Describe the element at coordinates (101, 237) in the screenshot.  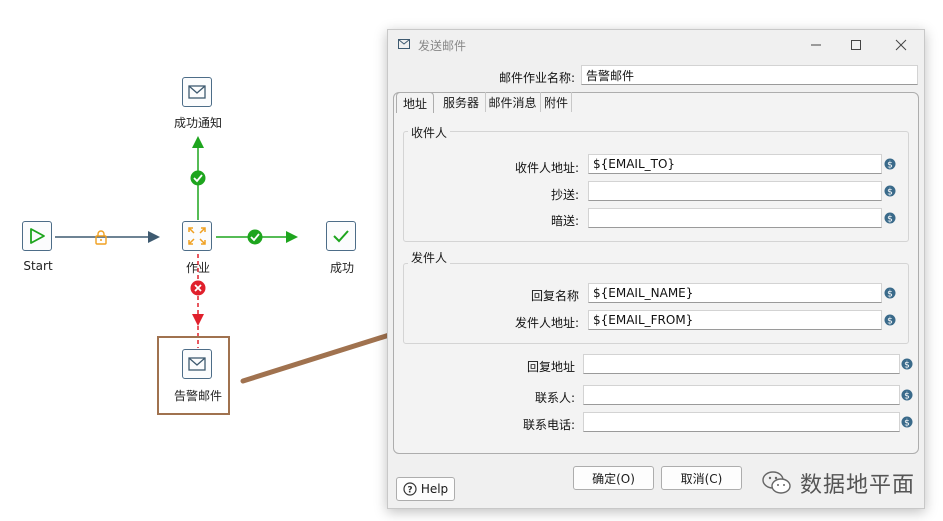
I see `lock-icon` at that location.